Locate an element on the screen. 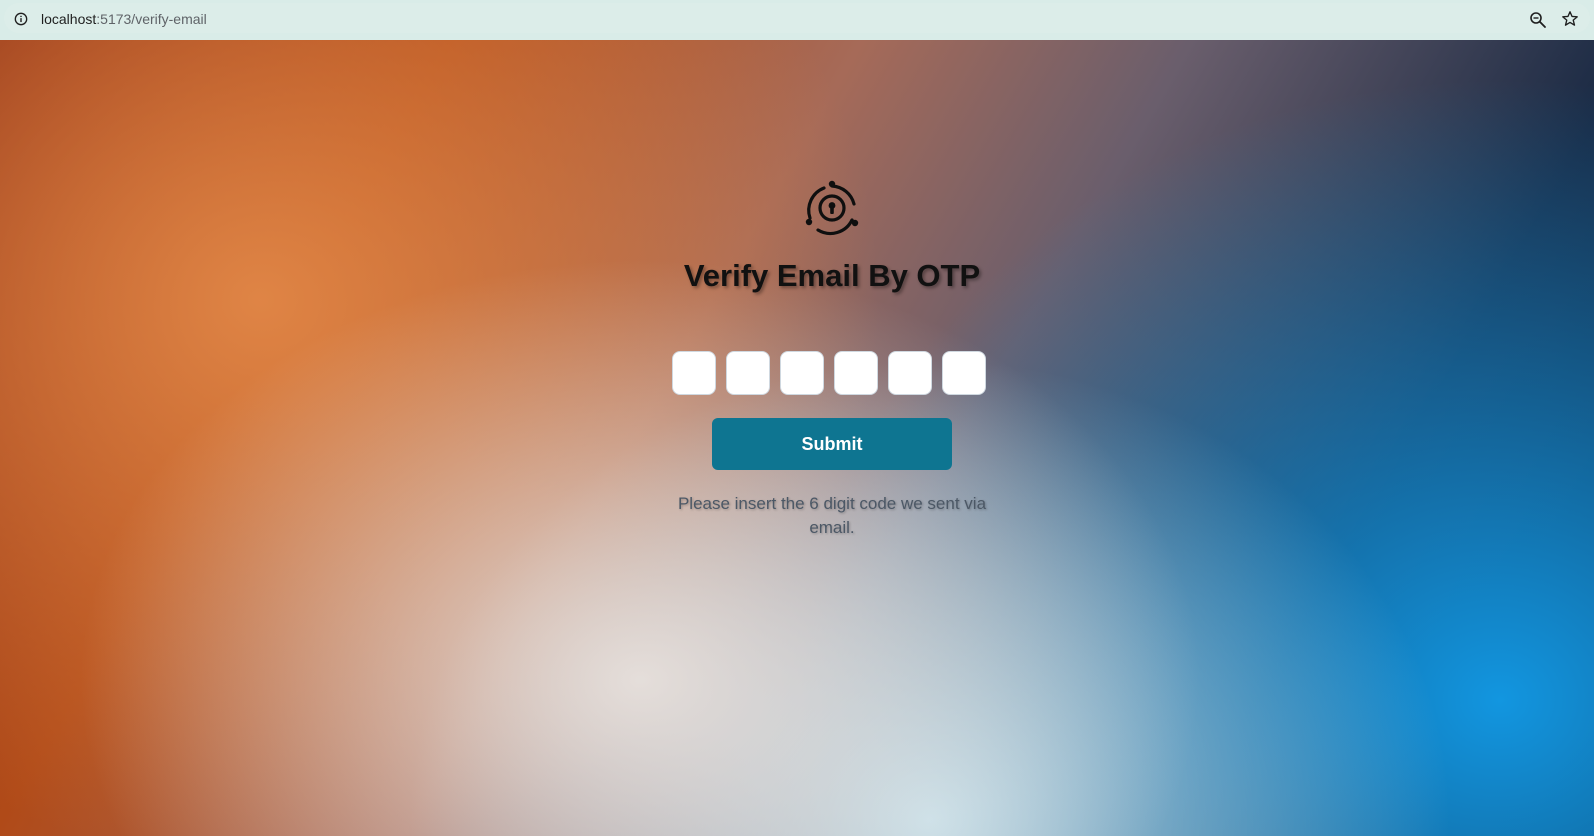 The height and width of the screenshot is (836, 1594). otp-input-group is located at coordinates (829, 374).